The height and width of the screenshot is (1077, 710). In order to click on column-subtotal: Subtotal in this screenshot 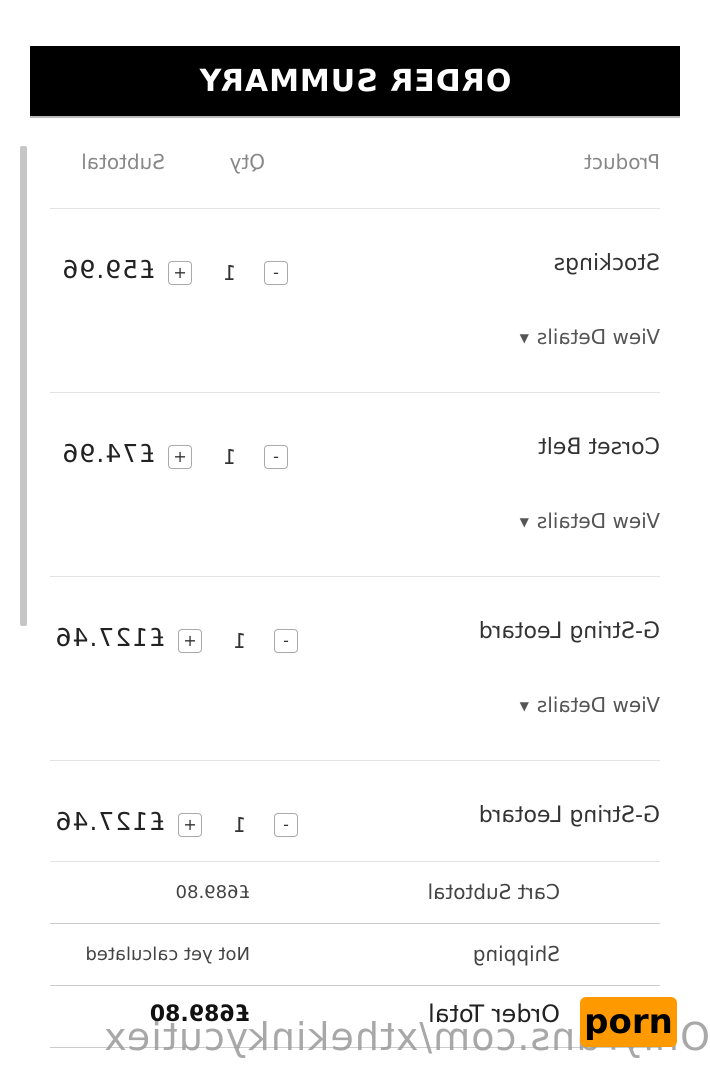, I will do `click(123, 162)`.